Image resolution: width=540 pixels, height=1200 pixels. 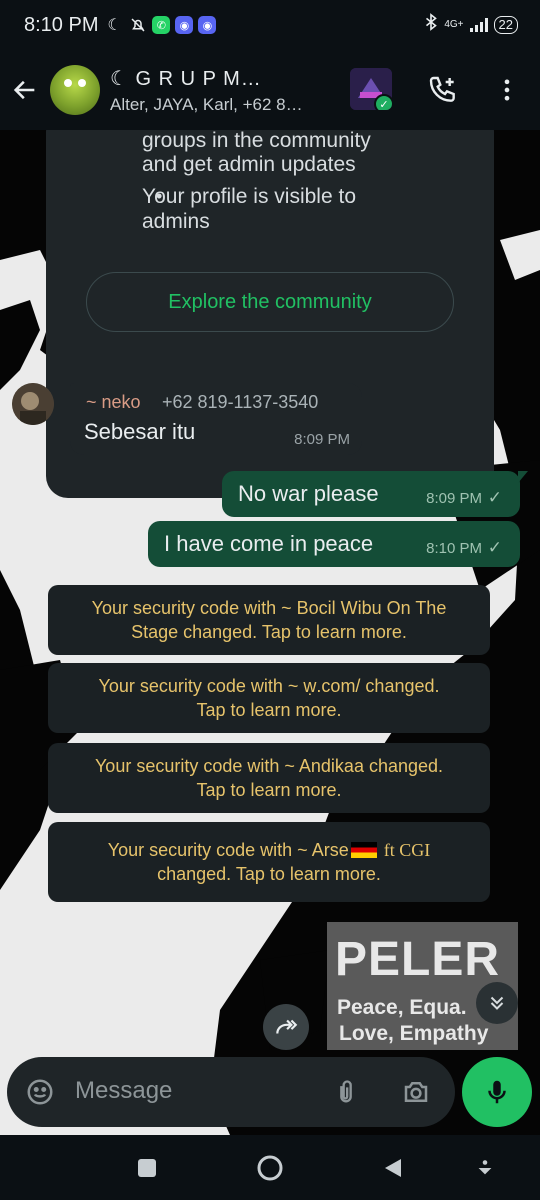 I want to click on more-vert-icon, so click(x=507, y=90).